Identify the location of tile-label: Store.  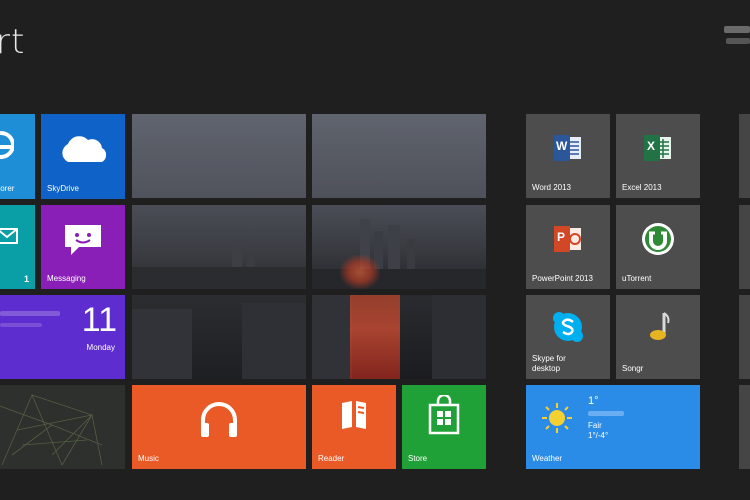
(418, 458).